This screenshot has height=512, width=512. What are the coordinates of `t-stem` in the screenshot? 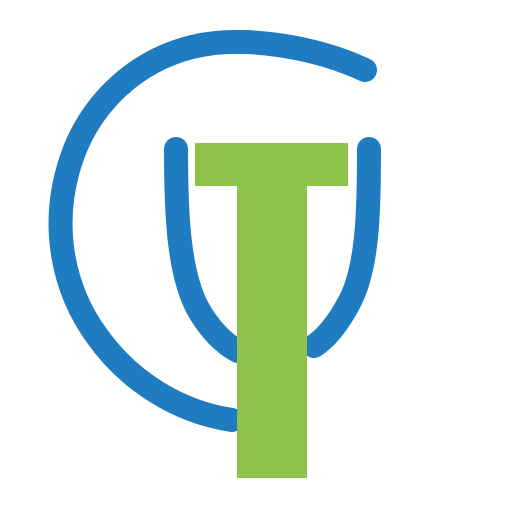 It's located at (272, 331).